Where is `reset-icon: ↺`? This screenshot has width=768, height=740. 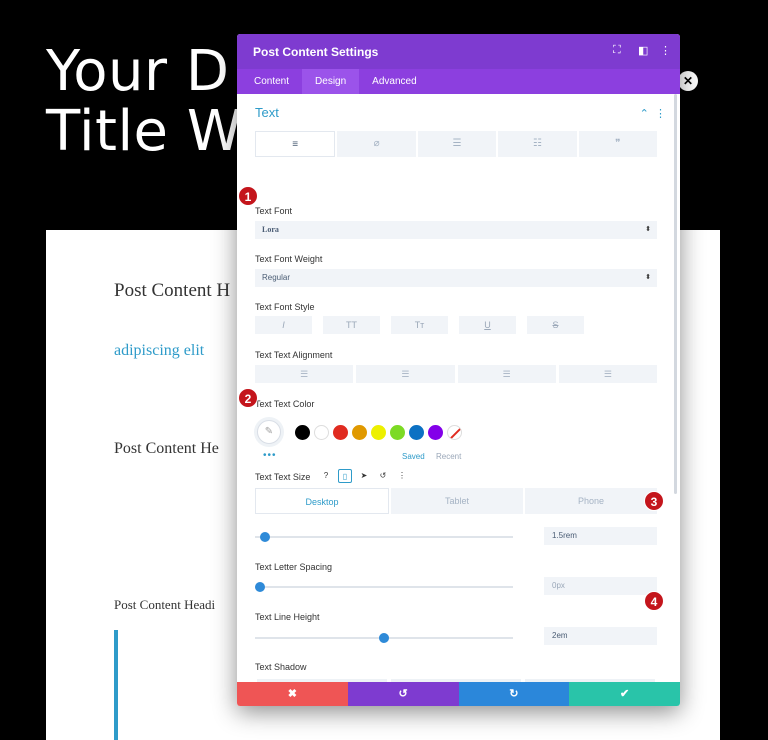
reset-icon: ↺ is located at coordinates (383, 476).